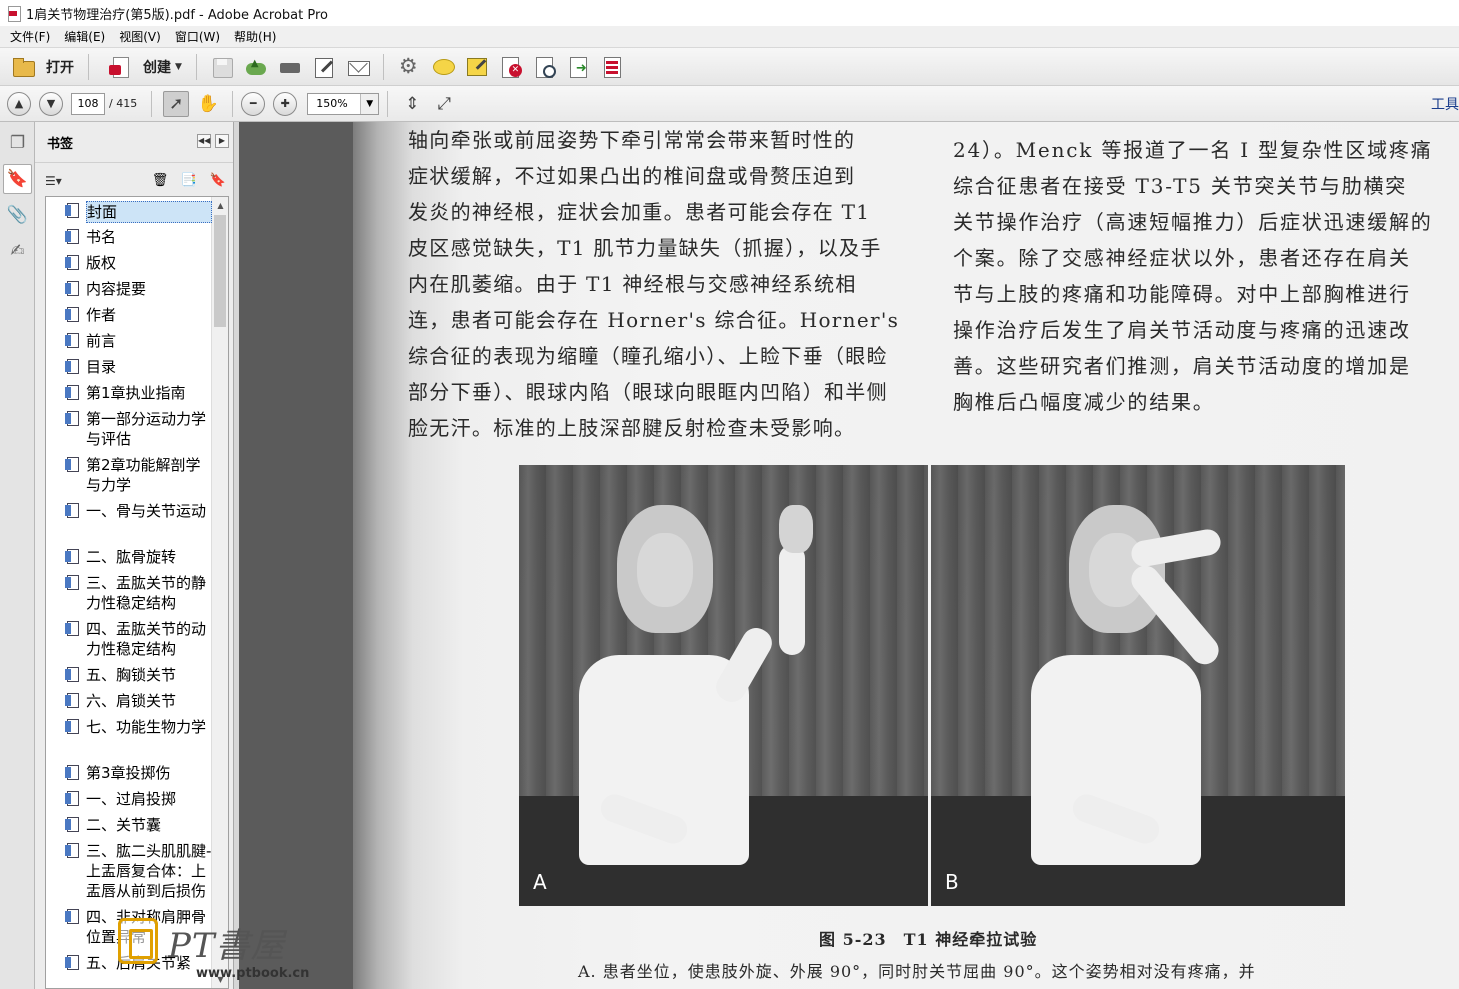 This screenshot has width=1459, height=989. I want to click on bookmark-label: 前言, so click(101, 341).